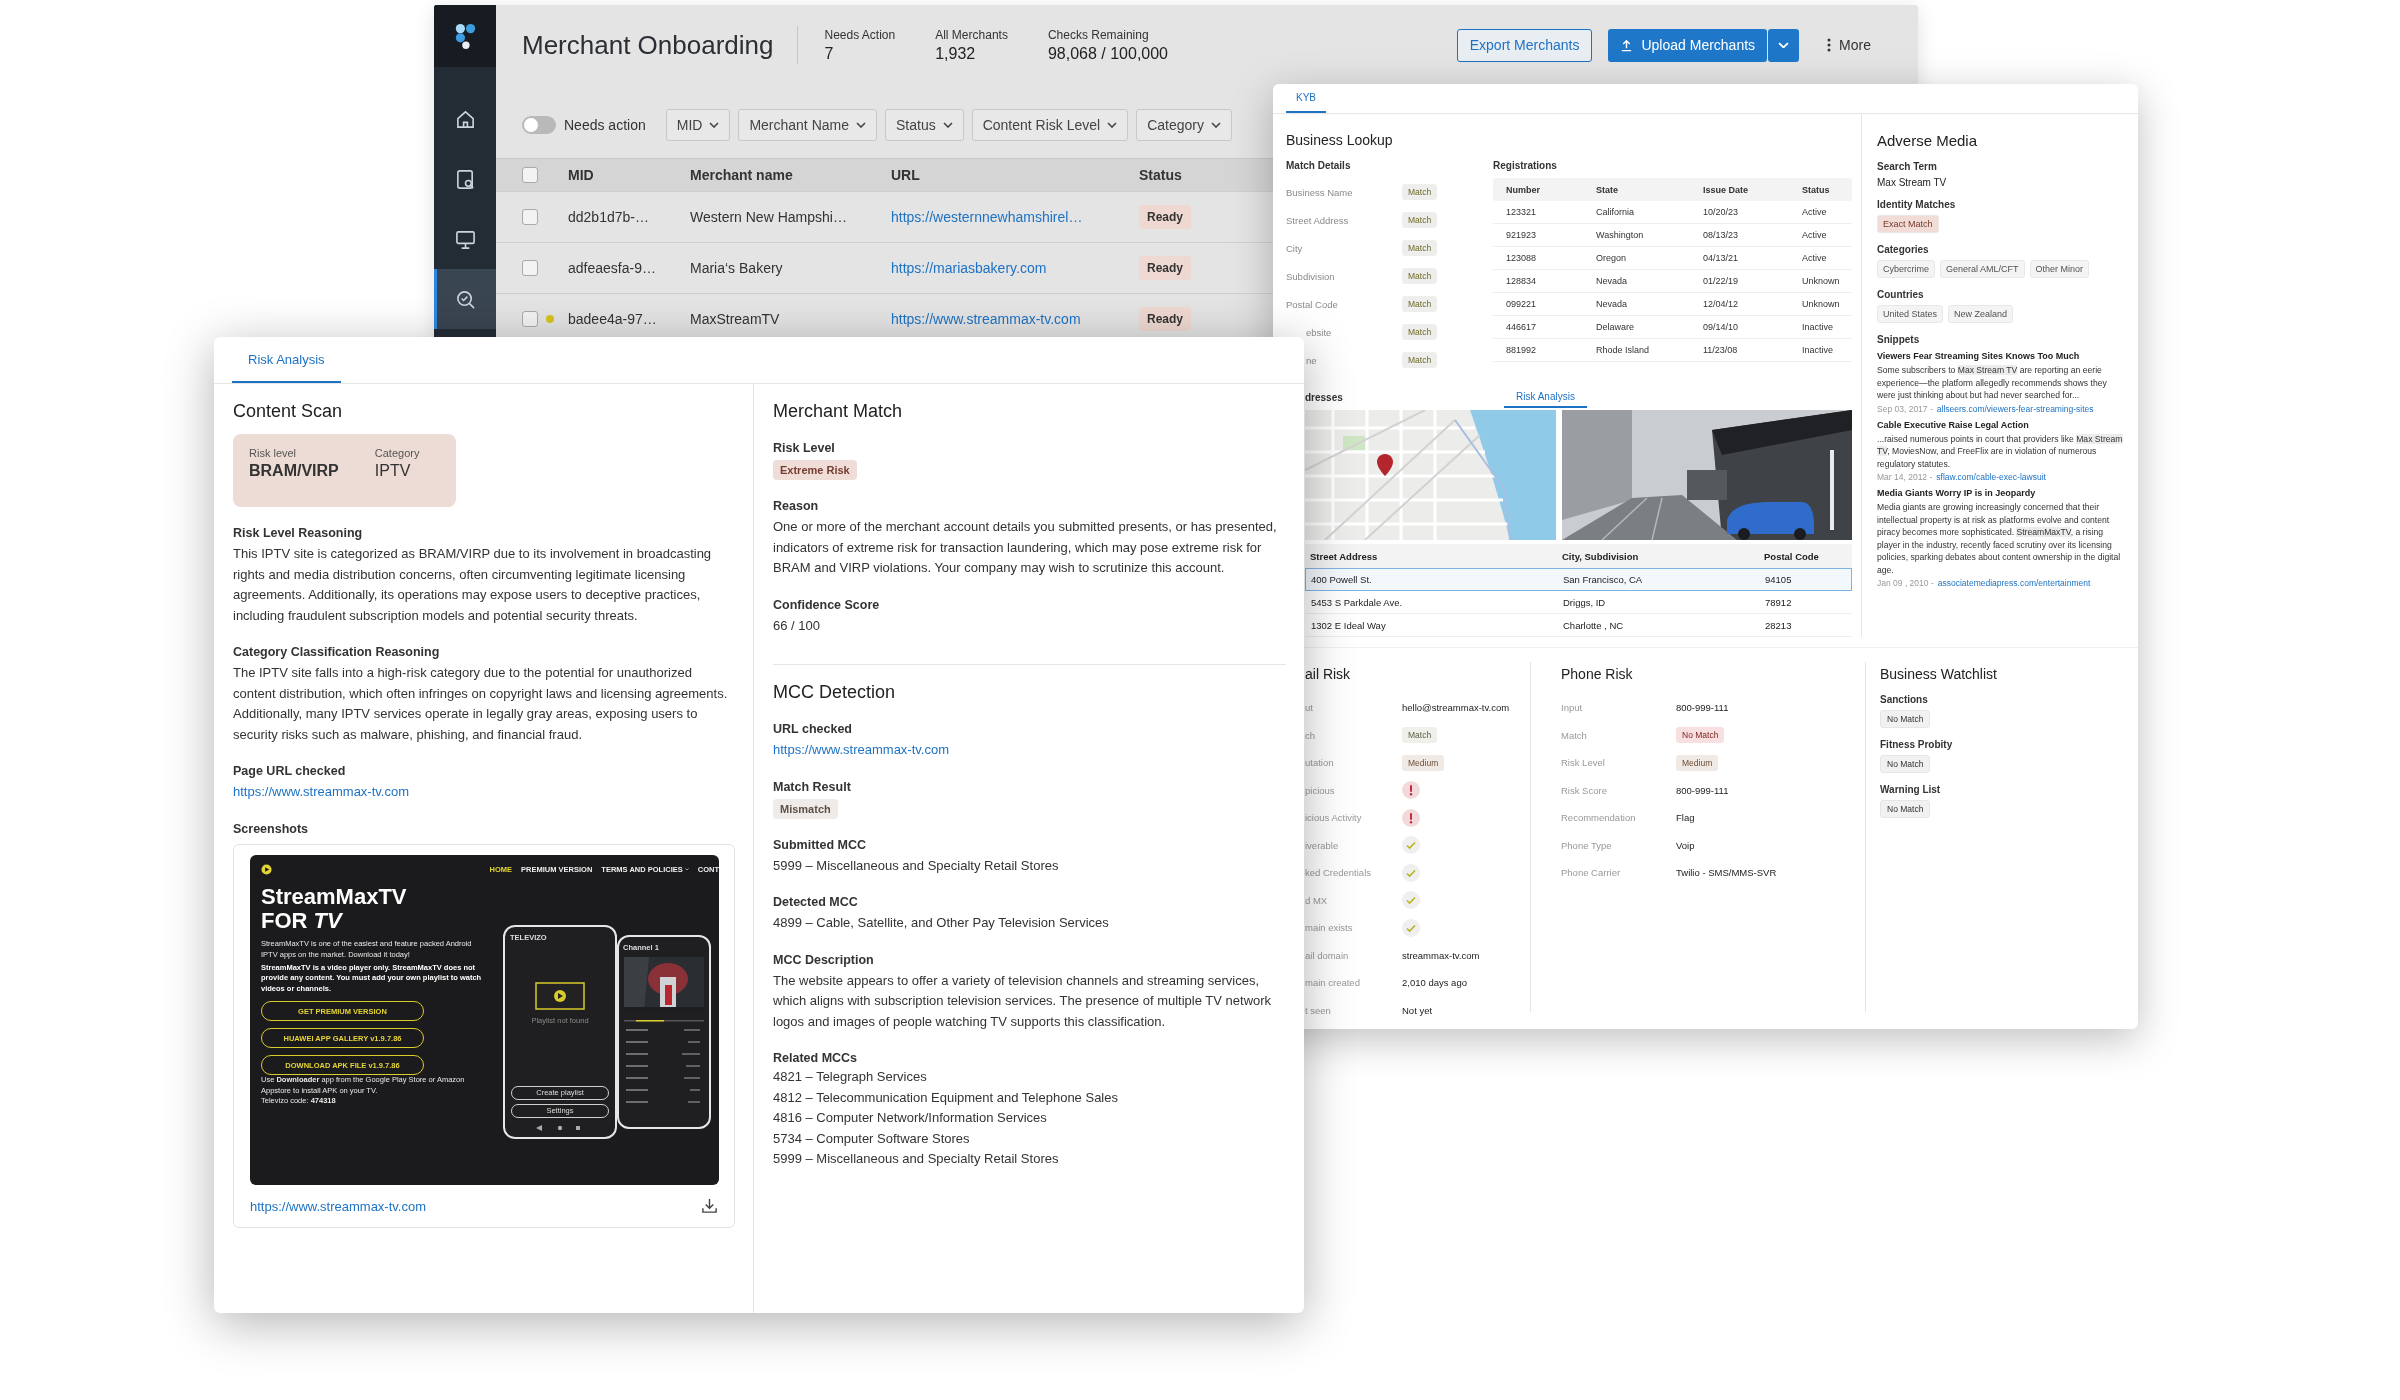  Describe the element at coordinates (1688, 45) in the screenshot. I see `upload-button: Upload Merchants` at that location.